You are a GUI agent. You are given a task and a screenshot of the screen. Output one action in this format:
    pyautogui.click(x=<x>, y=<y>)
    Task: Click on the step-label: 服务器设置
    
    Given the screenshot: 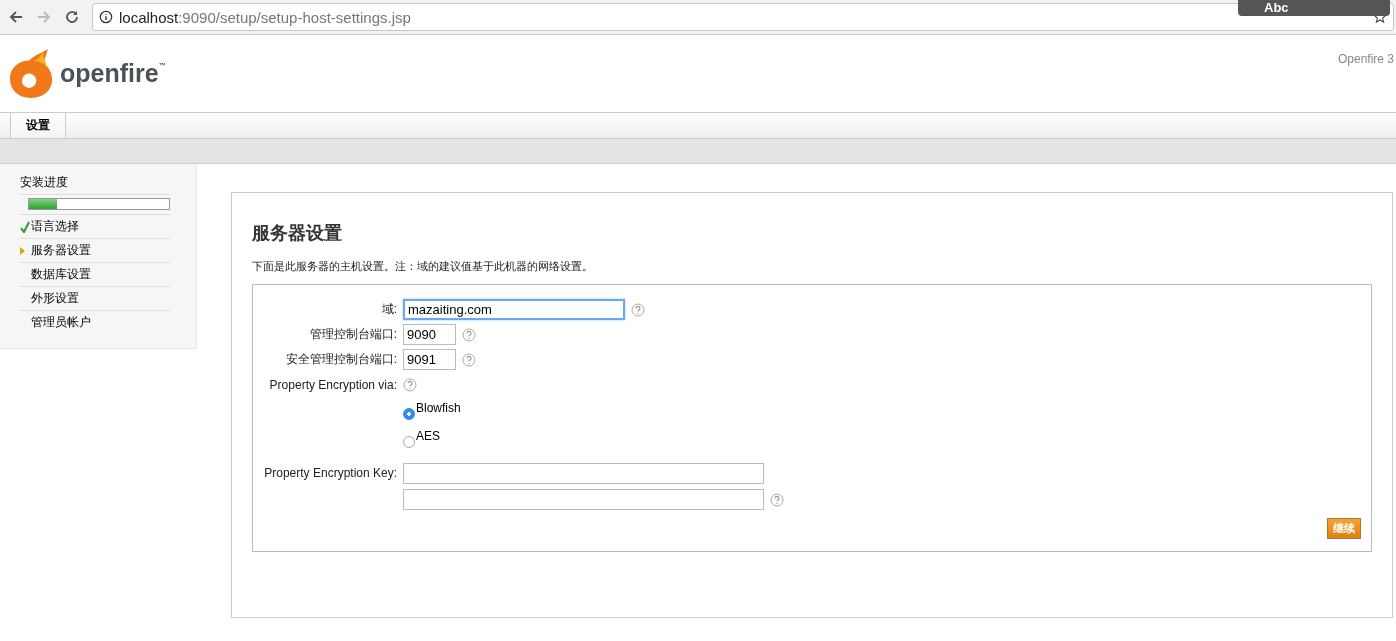 What is the action you would take?
    pyautogui.click(x=61, y=250)
    